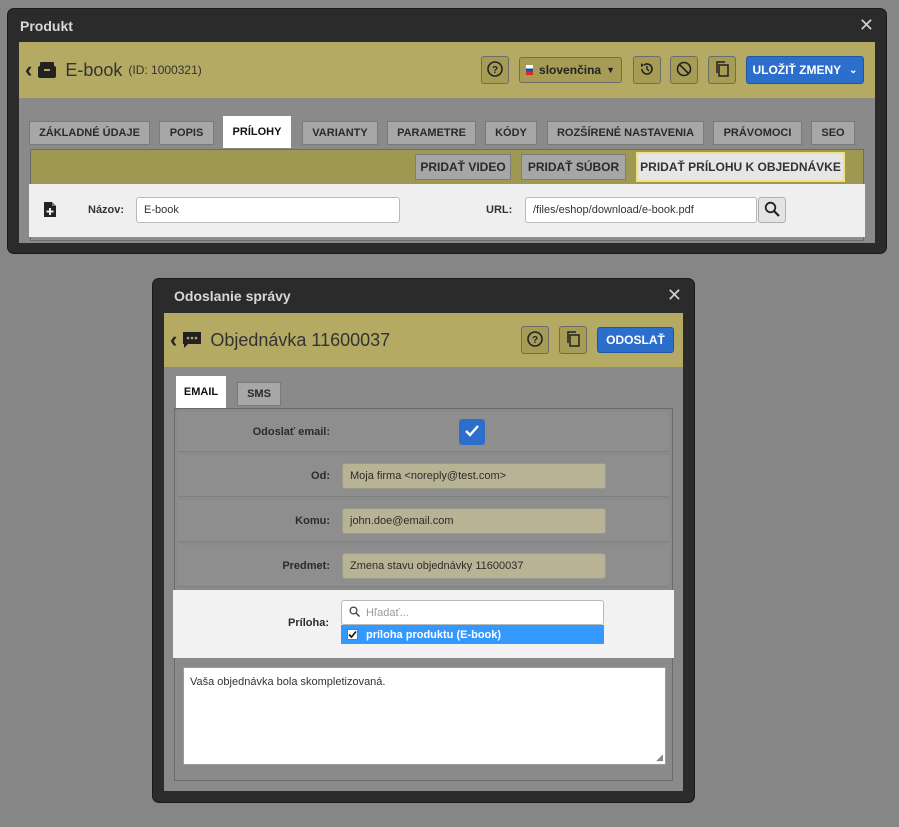 Image resolution: width=899 pixels, height=827 pixels. Describe the element at coordinates (757, 133) in the screenshot. I see `tab-permissions: PRÁVOMOCI` at that location.